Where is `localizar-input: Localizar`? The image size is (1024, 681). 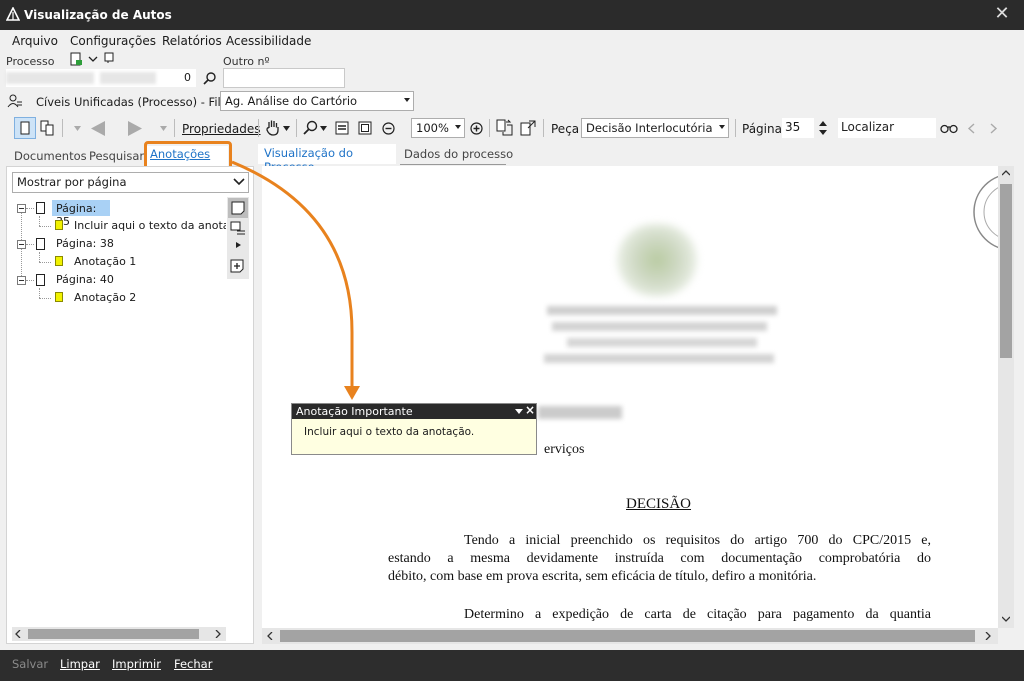
localizar-input: Localizar is located at coordinates (887, 128).